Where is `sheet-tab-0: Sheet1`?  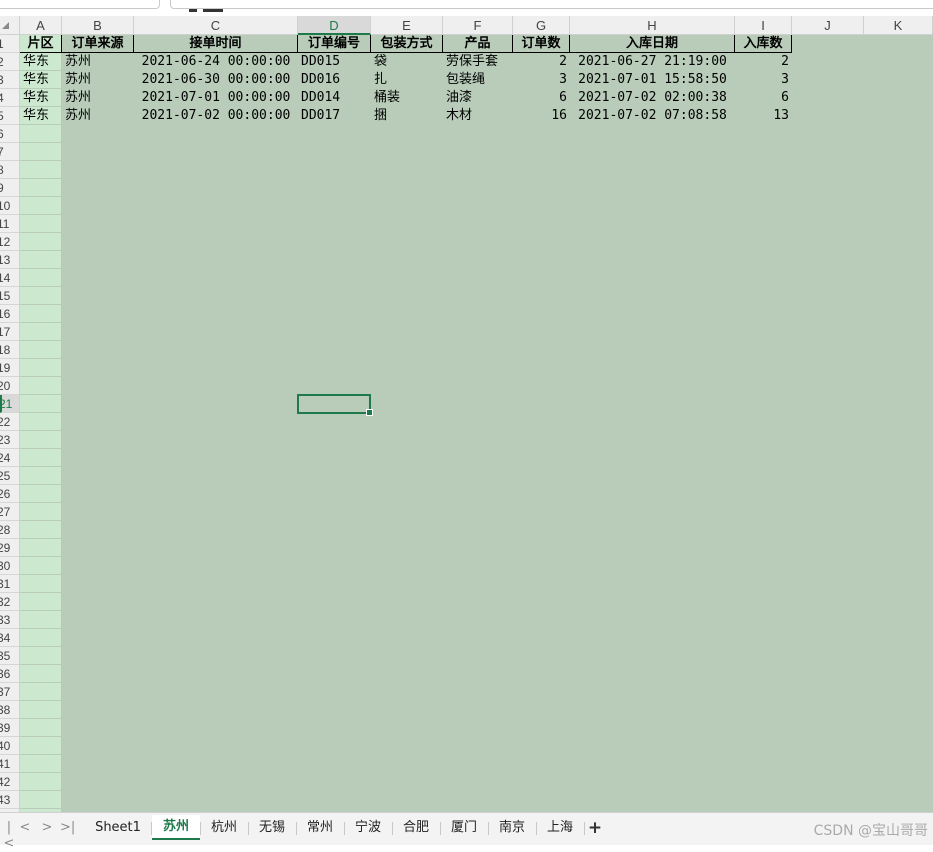 sheet-tab-0: Sheet1 is located at coordinates (118, 828).